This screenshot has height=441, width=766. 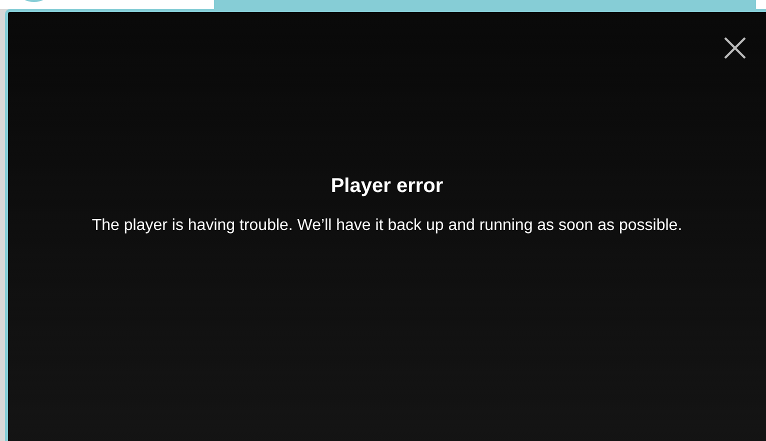 I want to click on error-title: Player error, so click(x=387, y=186).